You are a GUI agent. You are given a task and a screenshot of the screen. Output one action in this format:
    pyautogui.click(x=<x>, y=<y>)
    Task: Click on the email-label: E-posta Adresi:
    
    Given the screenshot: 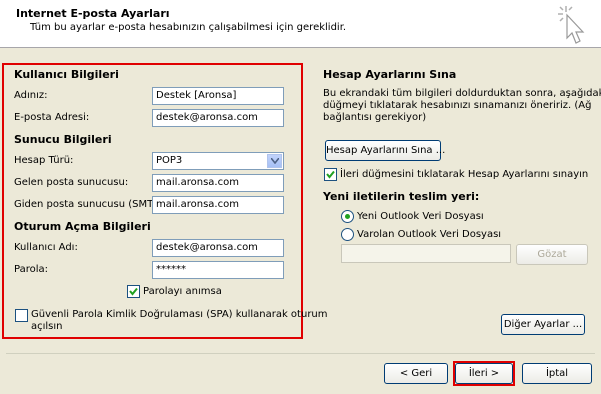 What is the action you would take?
    pyautogui.click(x=52, y=117)
    